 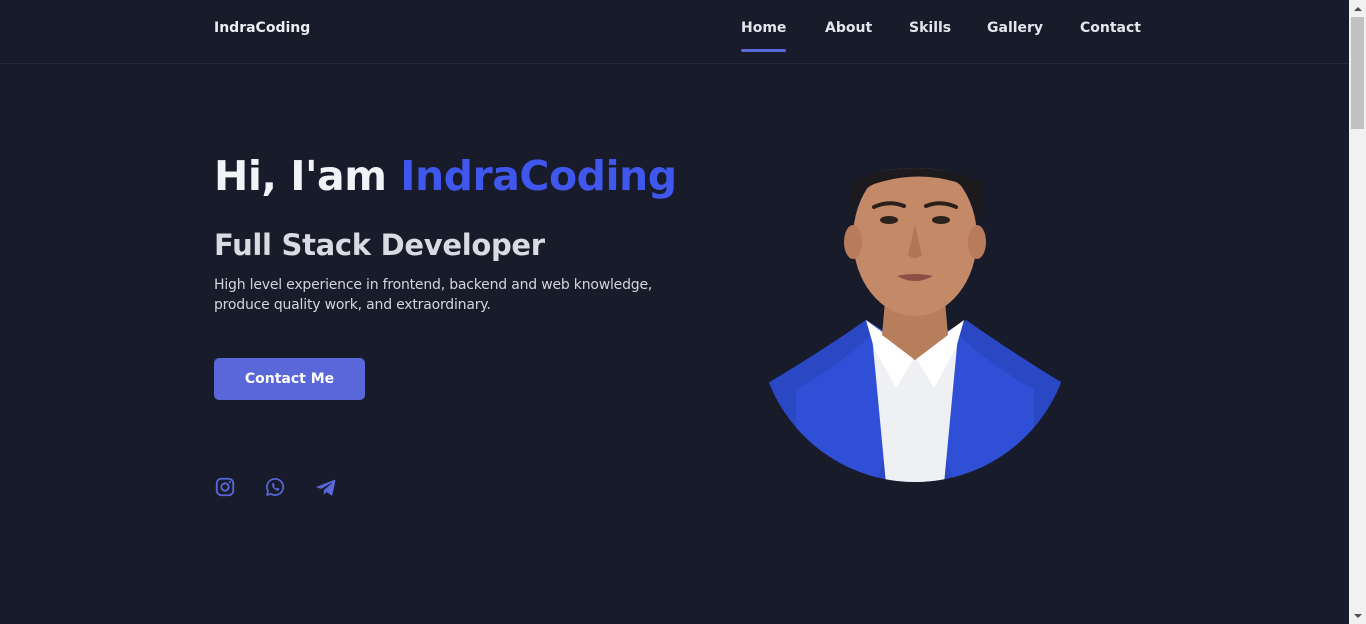 I want to click on whatsapp-link, so click(x=275, y=487).